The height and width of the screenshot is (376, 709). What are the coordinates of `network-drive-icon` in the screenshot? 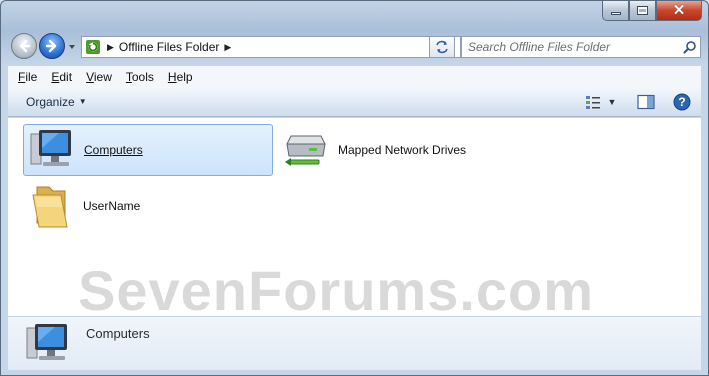 It's located at (306, 150).